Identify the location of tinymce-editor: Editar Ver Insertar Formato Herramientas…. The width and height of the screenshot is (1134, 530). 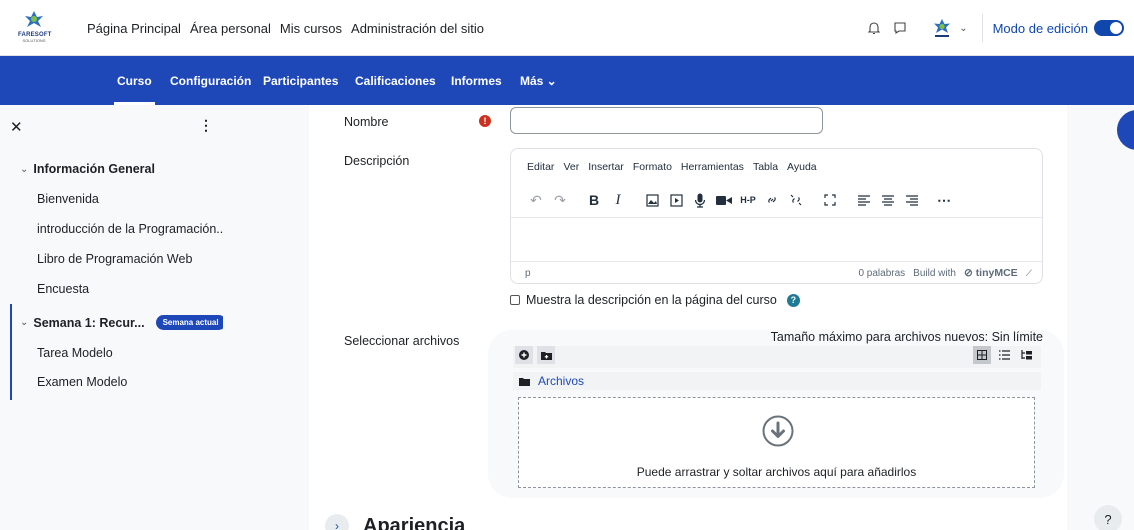
(776, 216).